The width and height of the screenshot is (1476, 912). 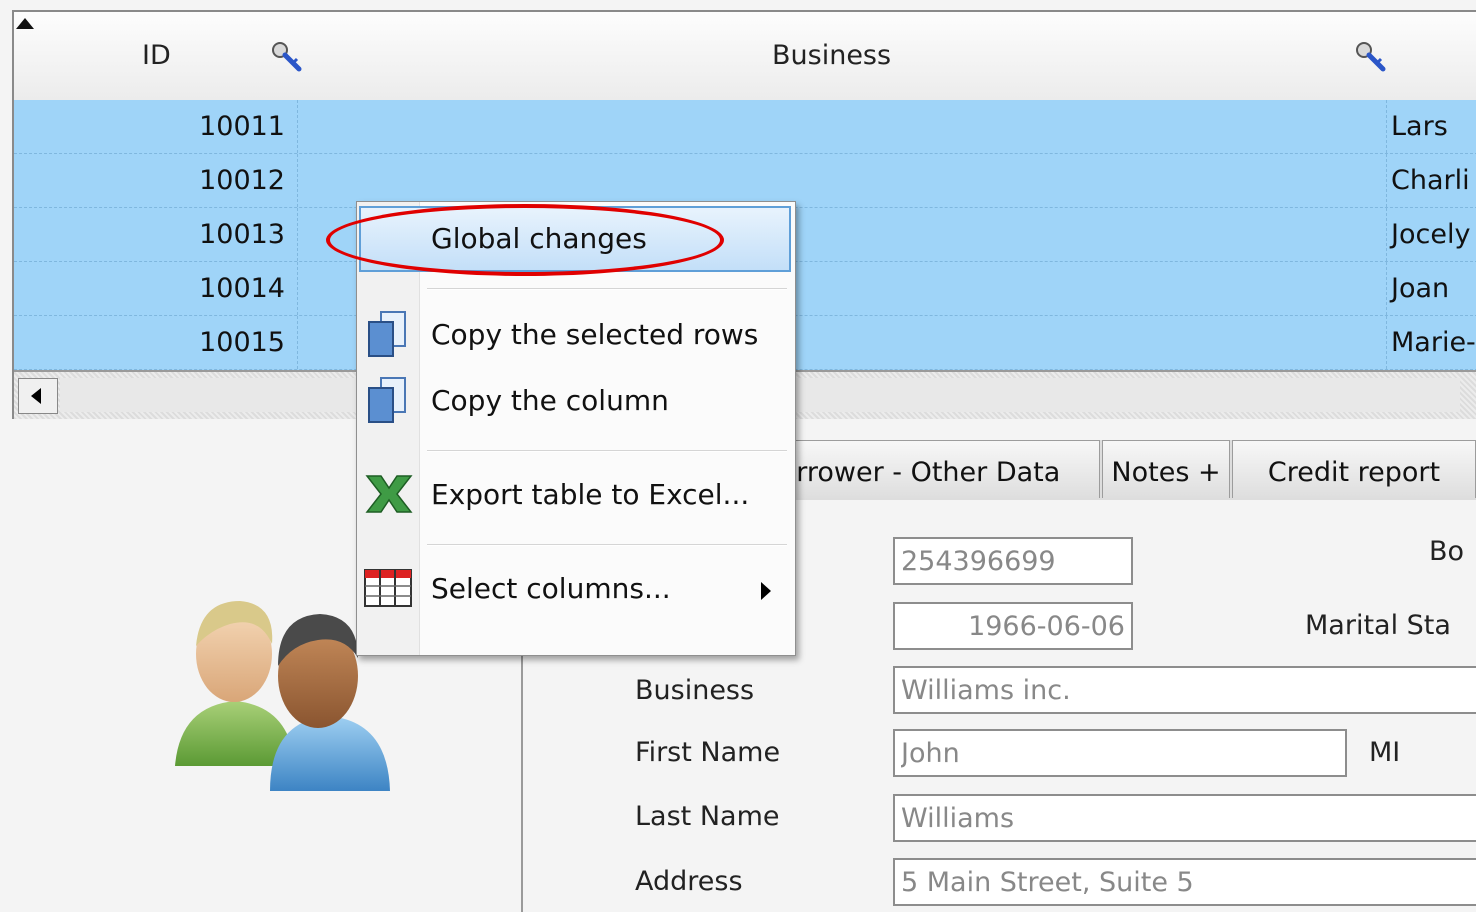 I want to click on address-field, so click(x=1184, y=882).